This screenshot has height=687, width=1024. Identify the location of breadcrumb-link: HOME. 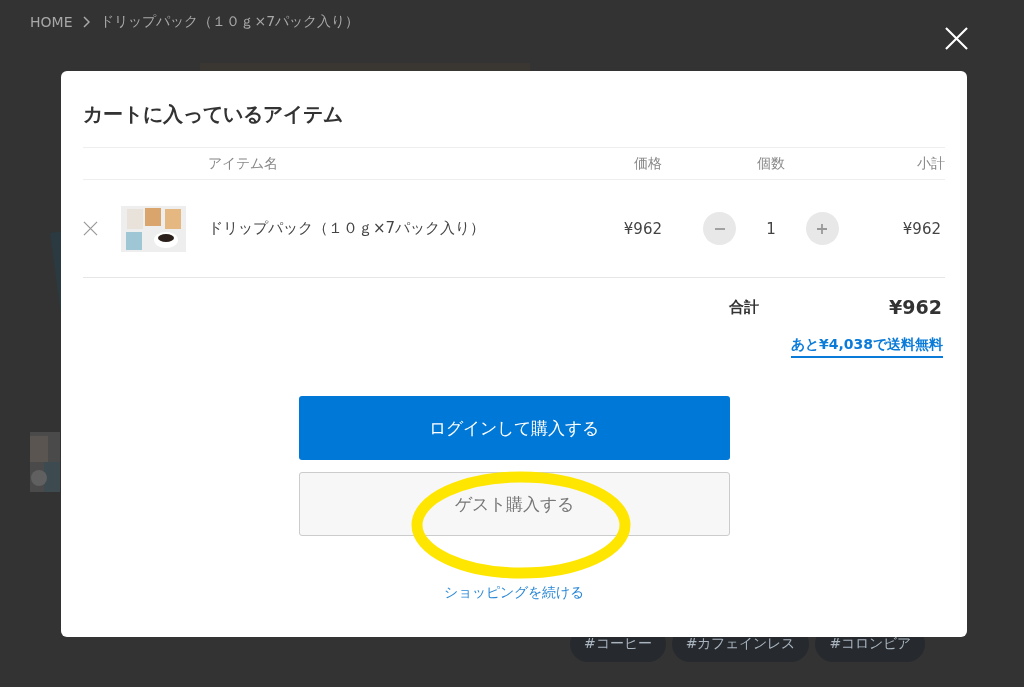
(51, 22).